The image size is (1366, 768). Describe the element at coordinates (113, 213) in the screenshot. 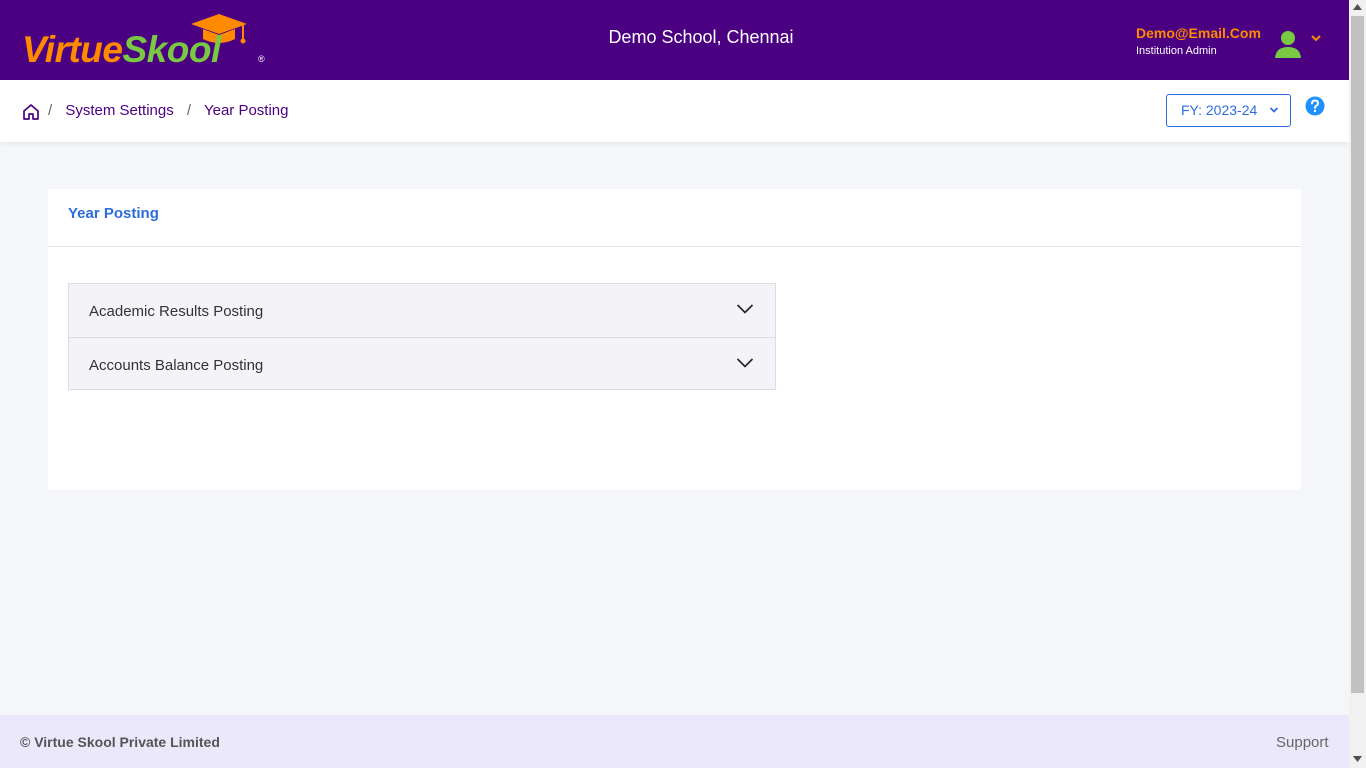

I see `card-title: Year Posting` at that location.